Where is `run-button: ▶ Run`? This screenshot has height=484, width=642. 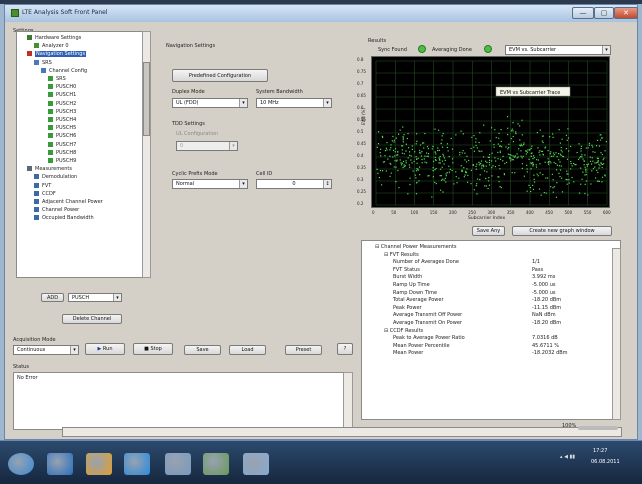 run-button: ▶ Run is located at coordinates (105, 349).